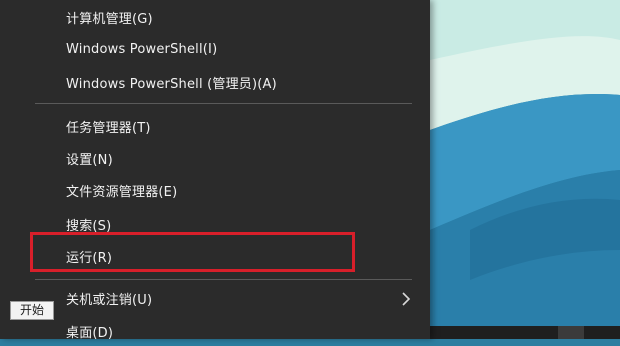 This screenshot has width=620, height=346. What do you see at coordinates (571, 332) in the screenshot?
I see `taskbar-app-icon` at bounding box center [571, 332].